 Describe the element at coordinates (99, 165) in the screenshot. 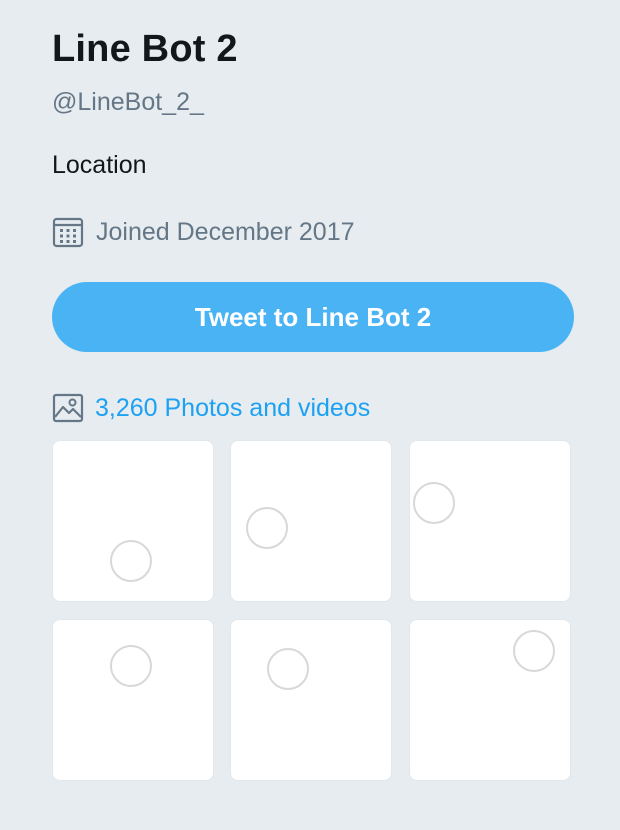

I see `profile-location: Location` at that location.